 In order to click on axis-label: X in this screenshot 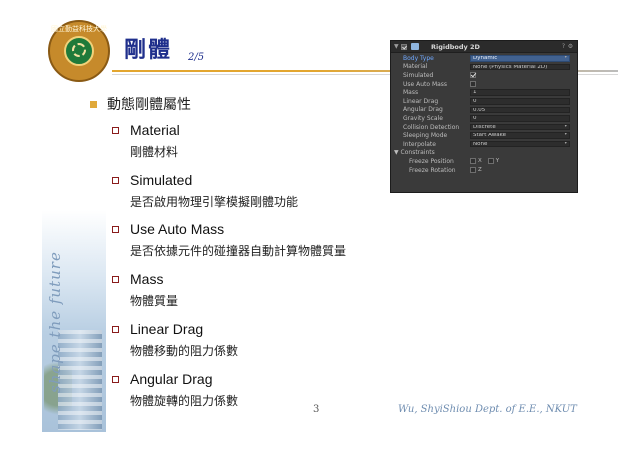, I will do `click(480, 161)`.